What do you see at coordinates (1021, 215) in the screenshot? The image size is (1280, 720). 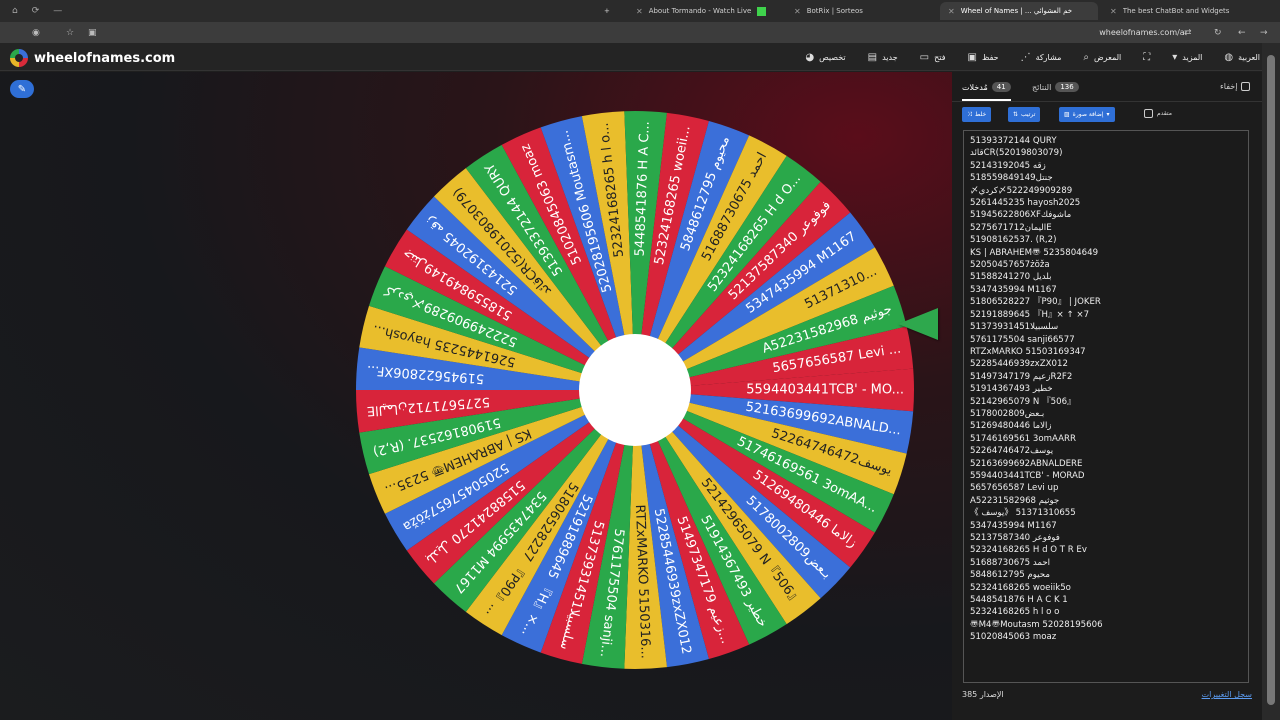 I see `entry-line: 51945622806XFماشوفك` at bounding box center [1021, 215].